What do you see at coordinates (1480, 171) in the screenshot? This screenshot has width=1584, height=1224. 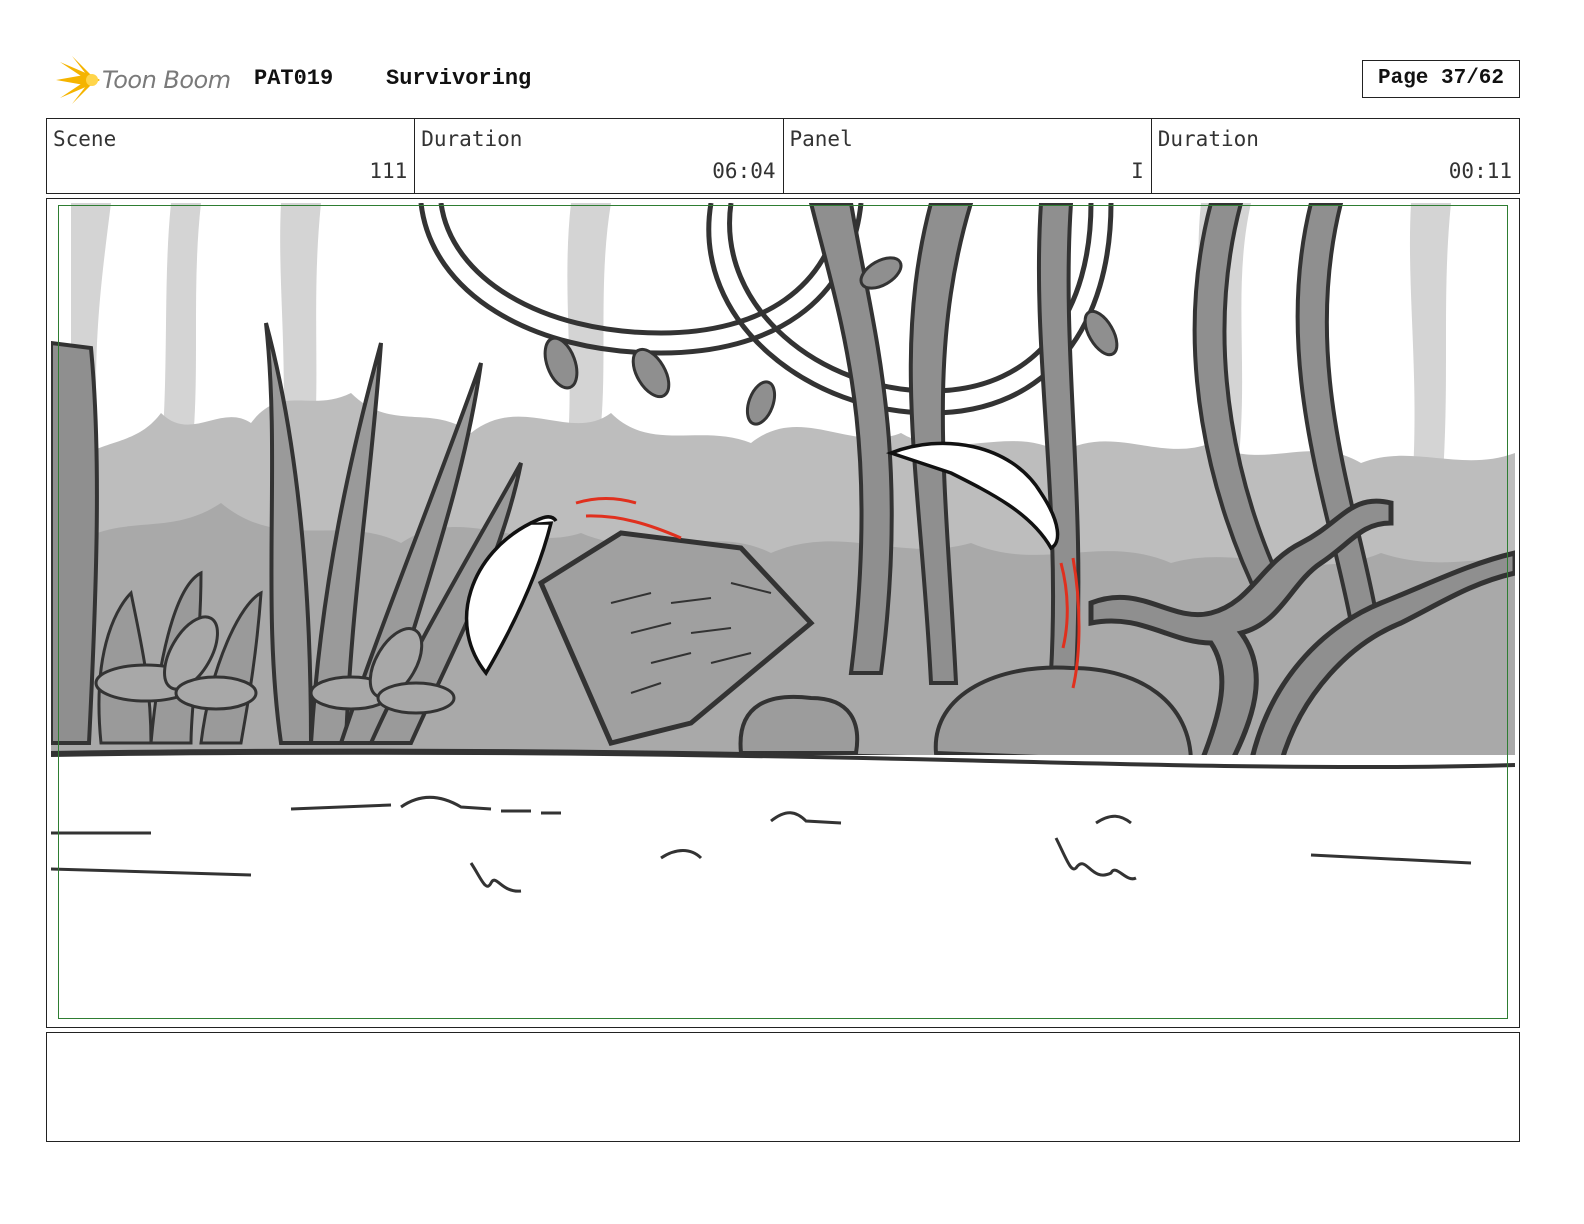 I see `panel-duration-value: 00:11` at bounding box center [1480, 171].